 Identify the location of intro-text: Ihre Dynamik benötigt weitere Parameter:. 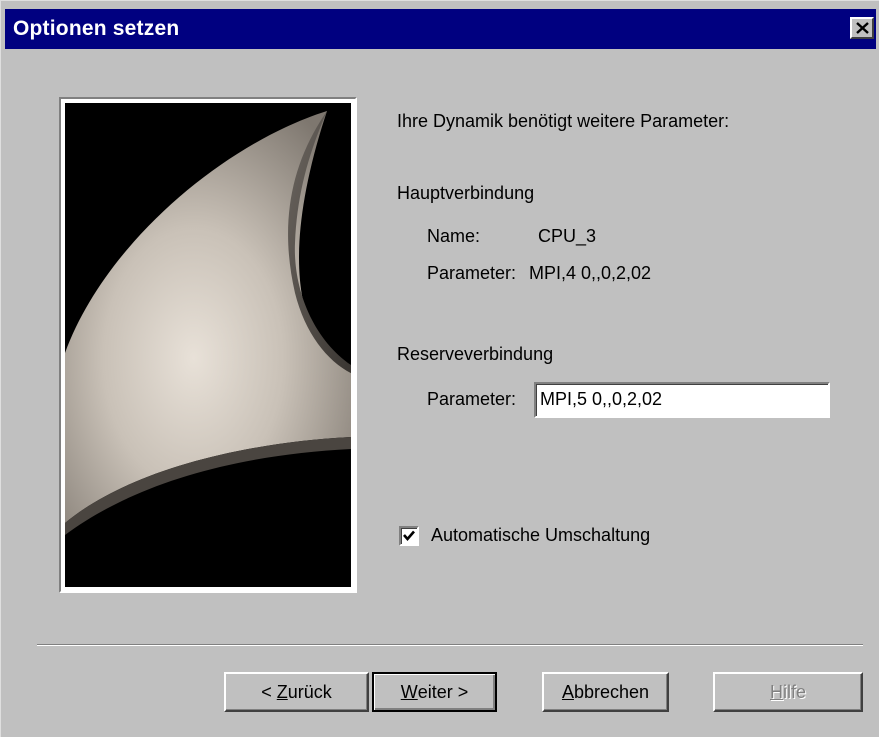
(563, 121).